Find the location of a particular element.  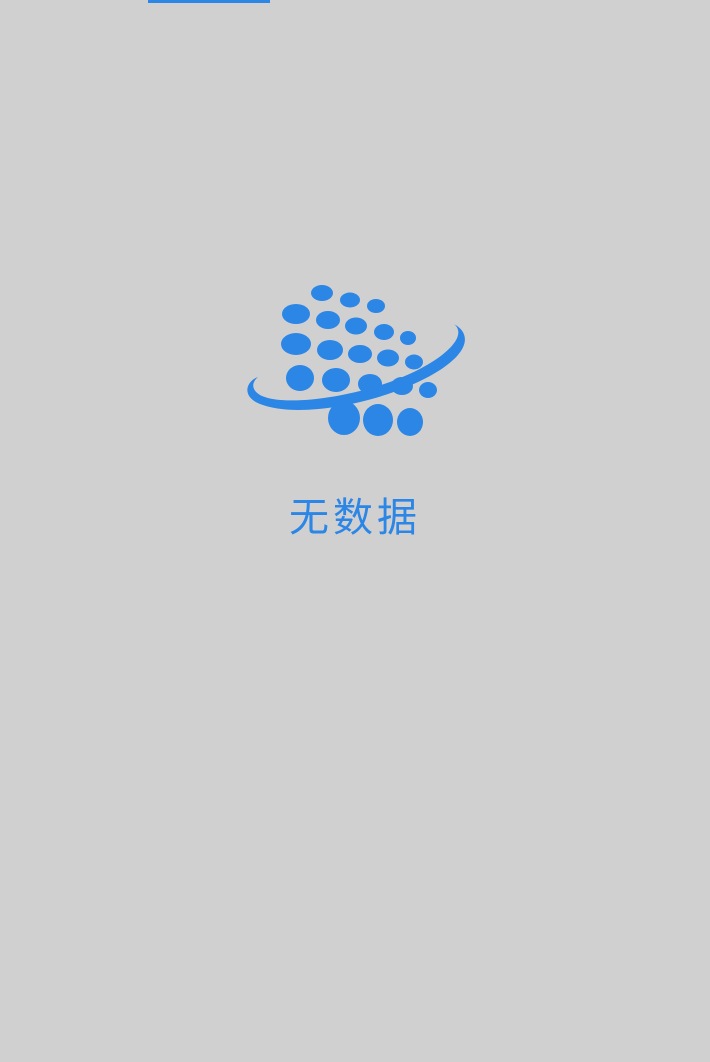

empty-state-message: 无数据 is located at coordinates (355, 518).